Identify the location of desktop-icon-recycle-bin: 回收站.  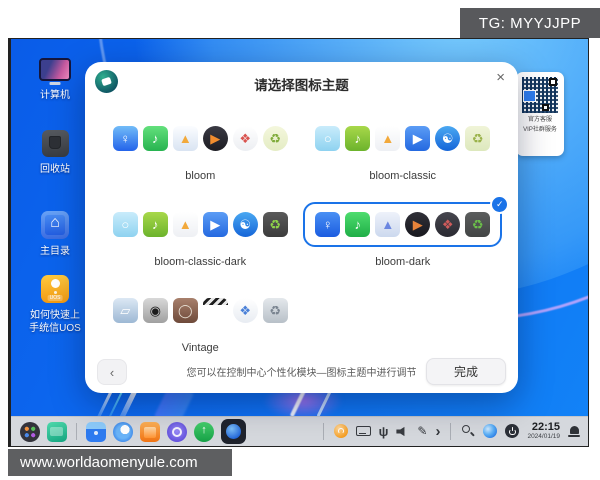
(55, 151).